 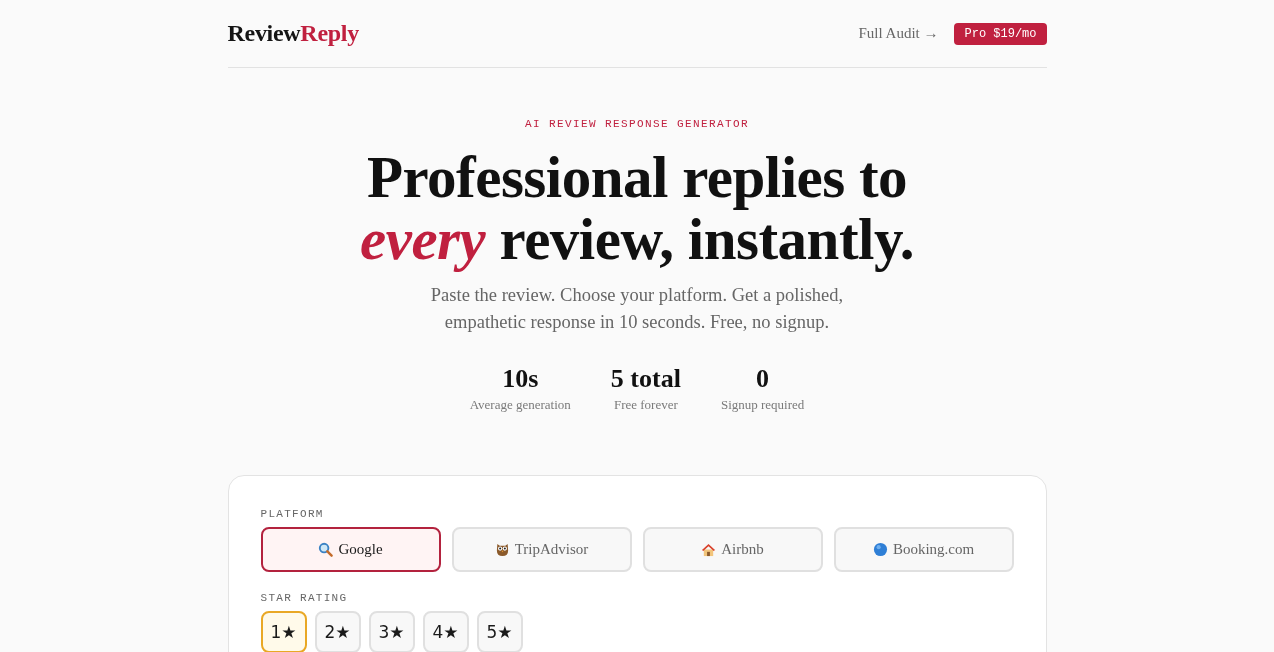 What do you see at coordinates (637, 309) in the screenshot?
I see `subtitle: Paste the review. Choose your platform. Get a polished, empathetic response in 10 seconds. Free, no signup.` at bounding box center [637, 309].